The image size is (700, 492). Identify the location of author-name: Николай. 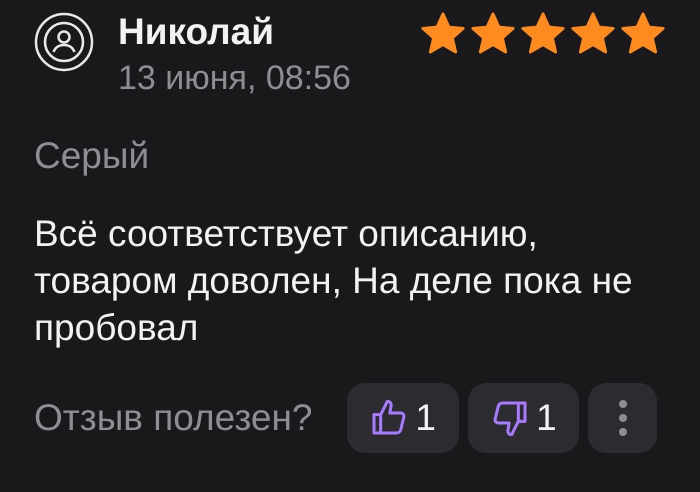
(197, 32).